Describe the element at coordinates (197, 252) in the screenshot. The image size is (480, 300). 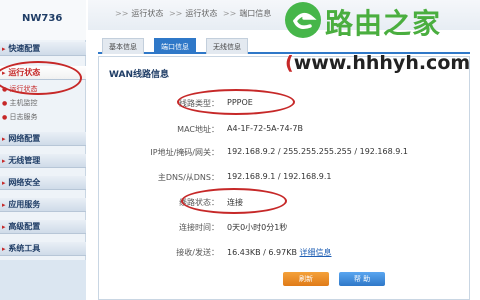
I see `rx-tx-label: 接收/发送：` at that location.